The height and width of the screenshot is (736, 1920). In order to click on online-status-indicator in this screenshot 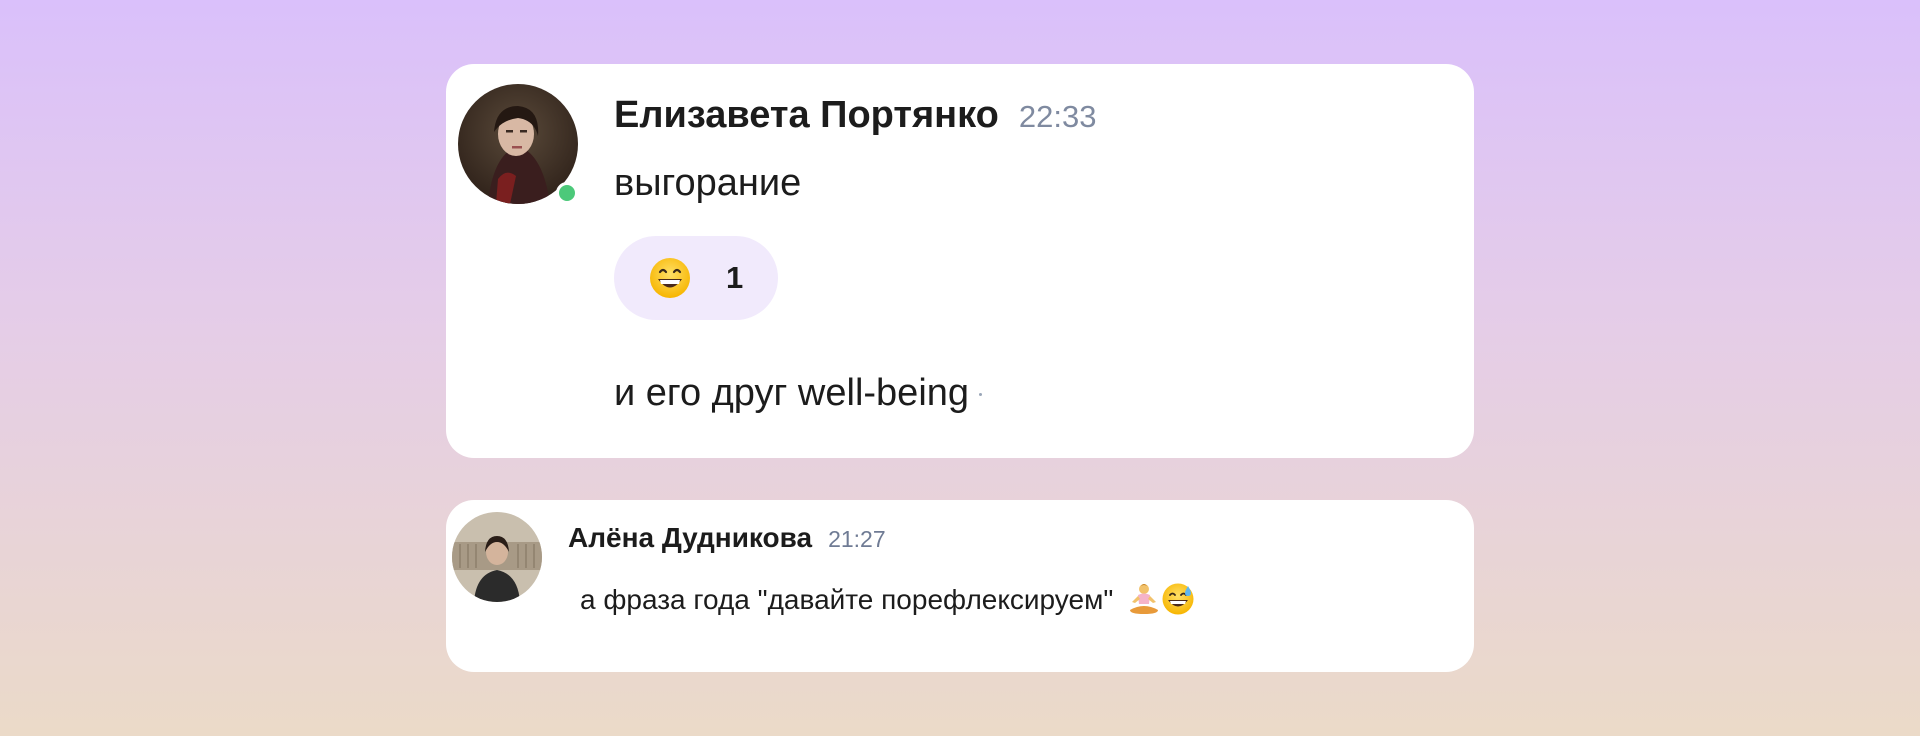, I will do `click(567, 193)`.